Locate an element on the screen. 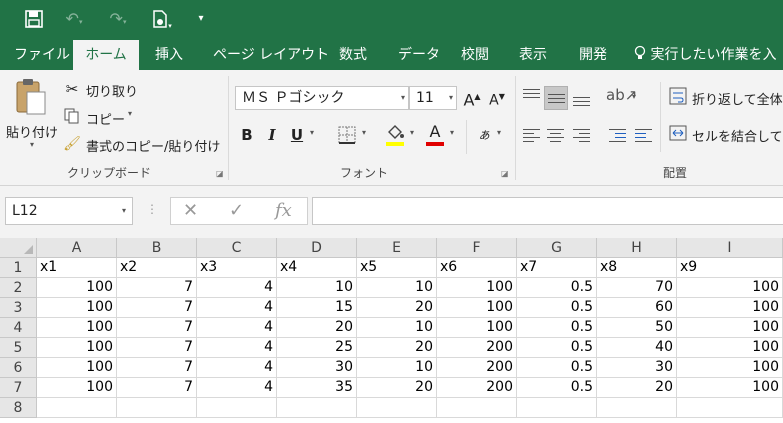  grow-font-button: A▲ is located at coordinates (472, 97).